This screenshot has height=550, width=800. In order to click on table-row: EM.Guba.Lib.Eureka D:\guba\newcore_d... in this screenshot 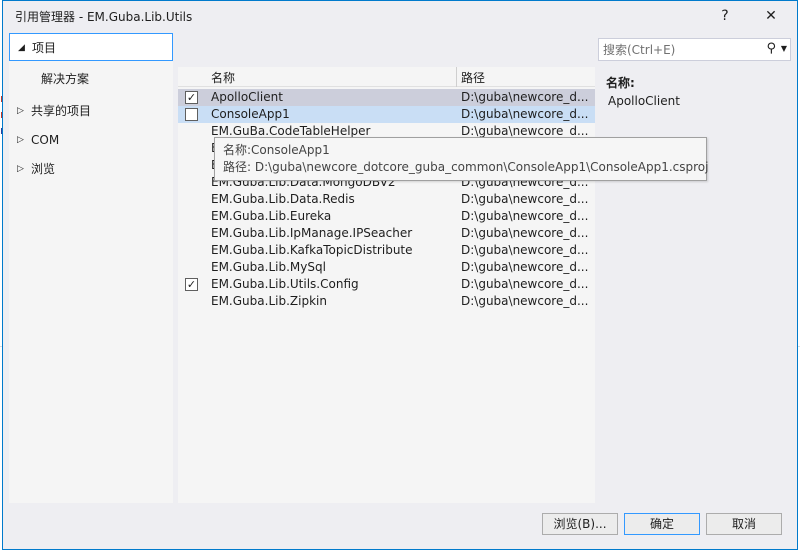, I will do `click(386, 216)`.